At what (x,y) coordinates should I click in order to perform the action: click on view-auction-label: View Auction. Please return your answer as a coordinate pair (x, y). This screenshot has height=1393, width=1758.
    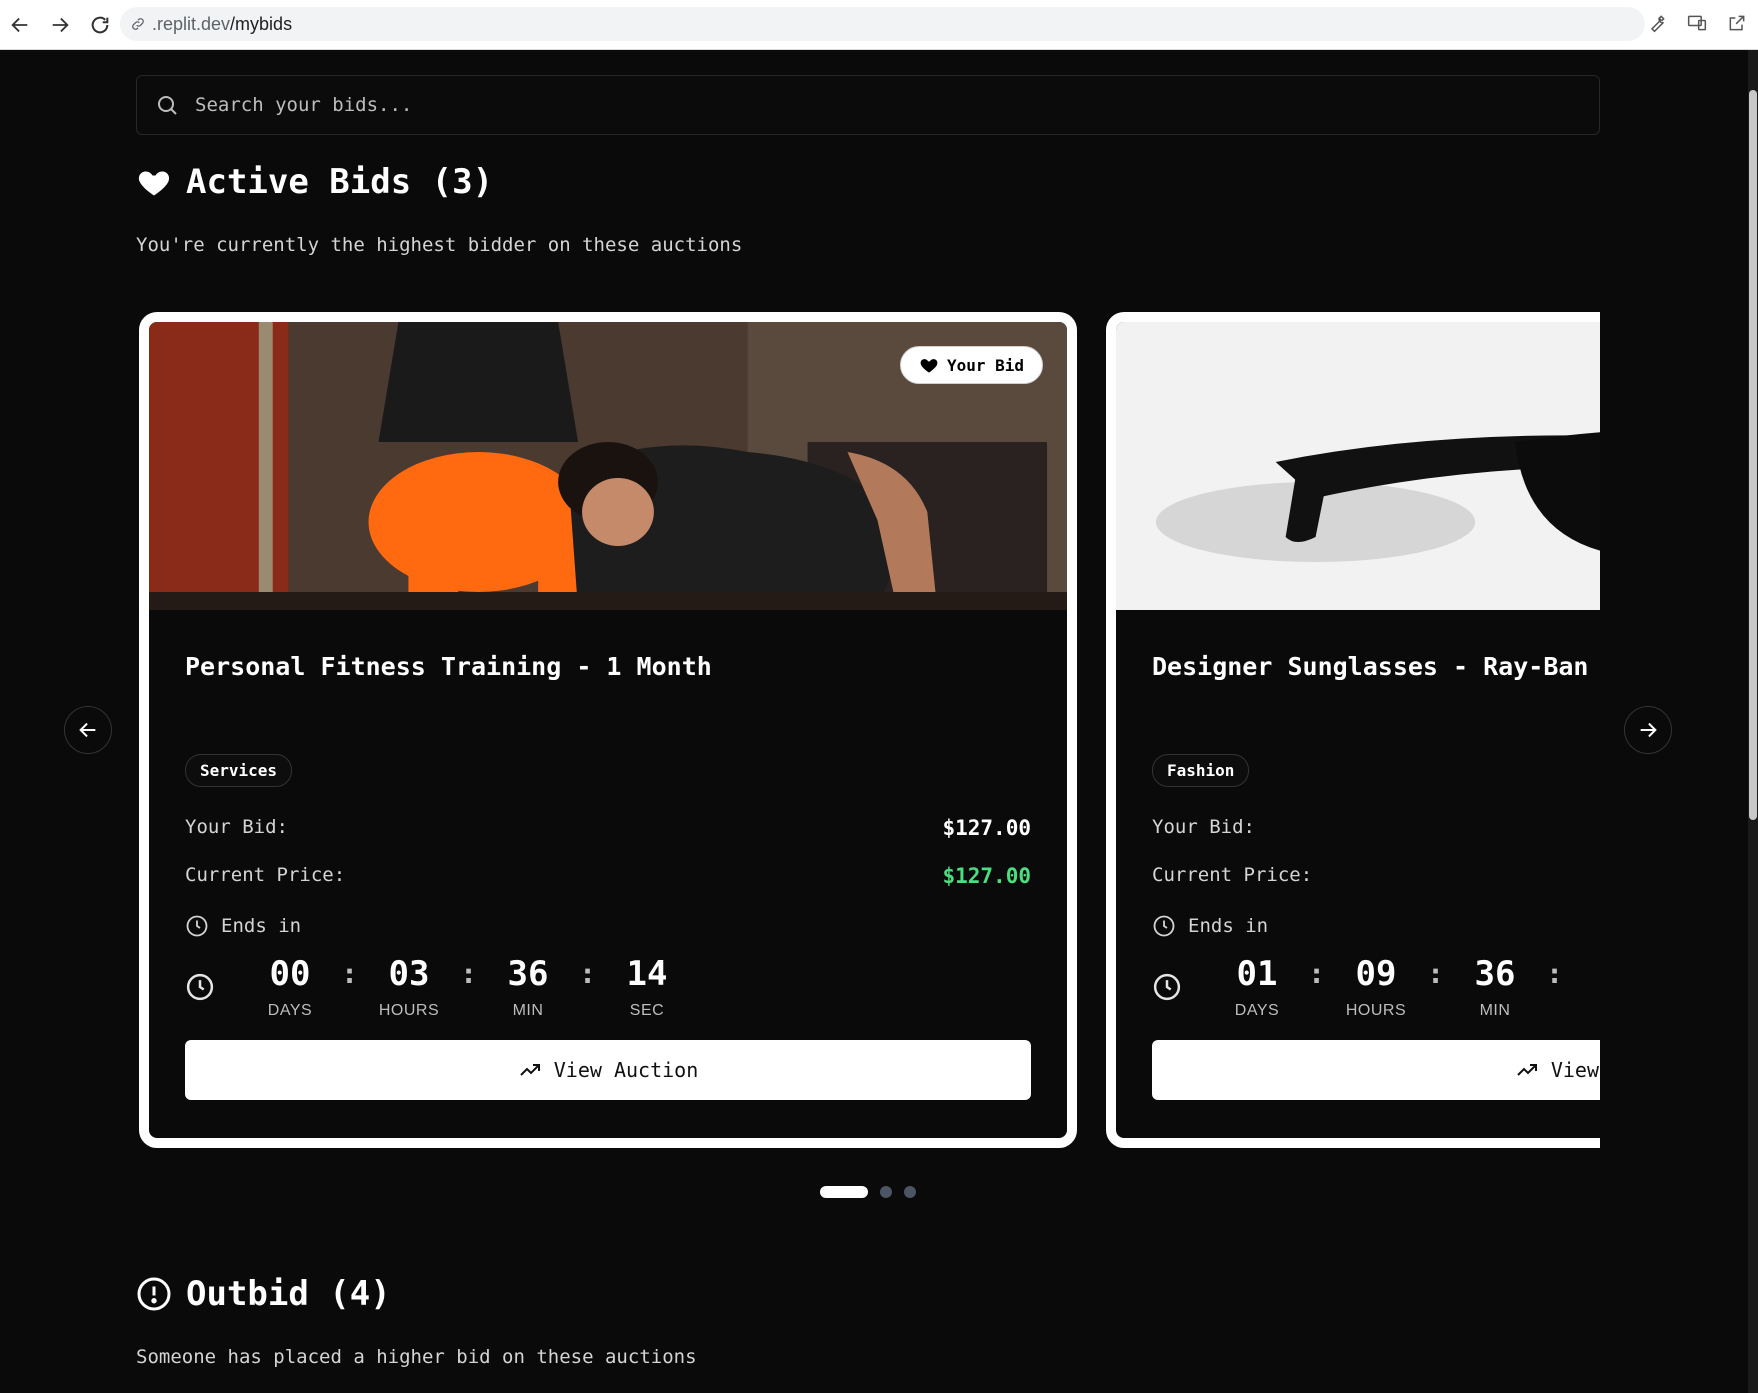
    Looking at the image, I should click on (626, 1070).